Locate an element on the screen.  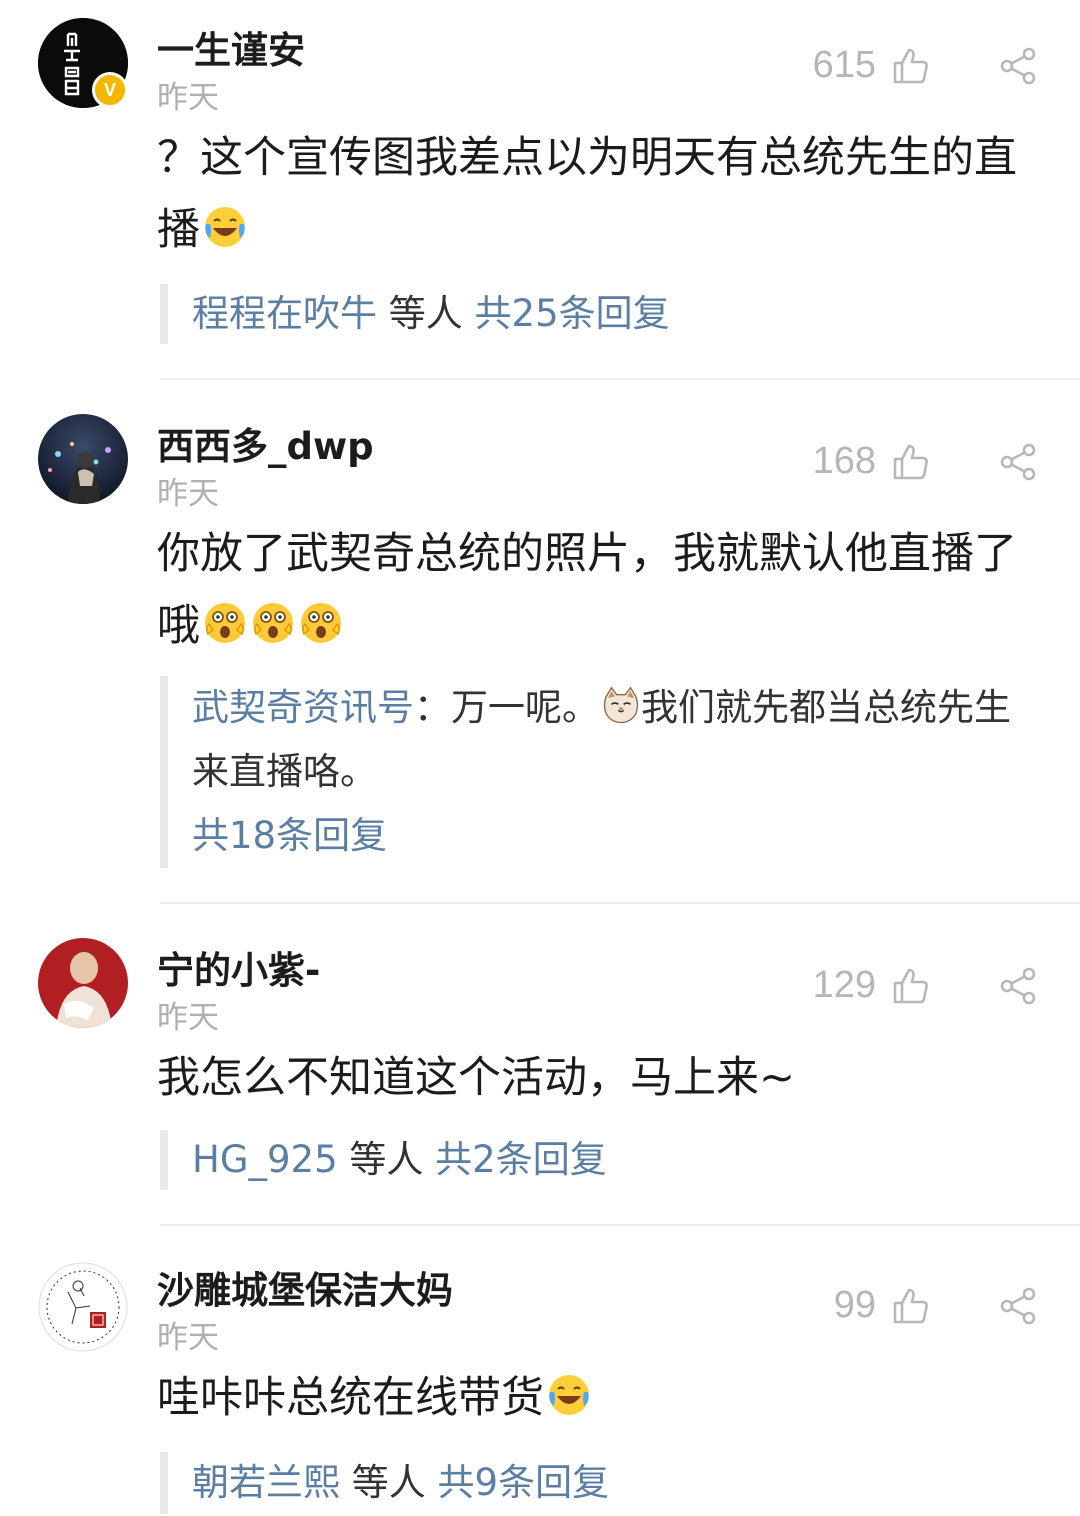
reply-count-link: 共2条回复 is located at coordinates (521, 1159).